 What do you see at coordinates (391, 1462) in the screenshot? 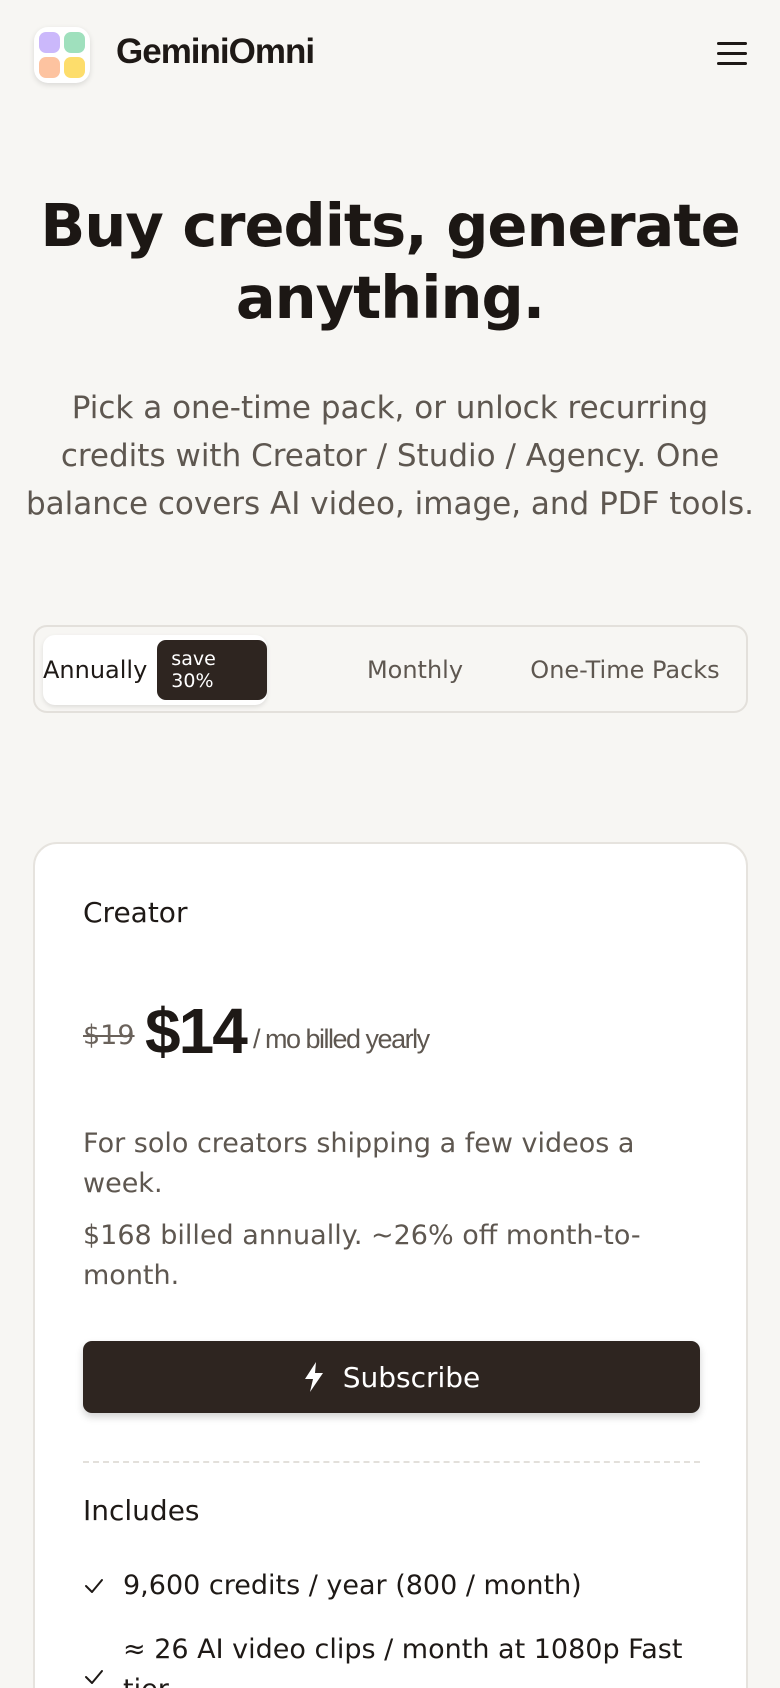
I see `dashed-divider` at bounding box center [391, 1462].